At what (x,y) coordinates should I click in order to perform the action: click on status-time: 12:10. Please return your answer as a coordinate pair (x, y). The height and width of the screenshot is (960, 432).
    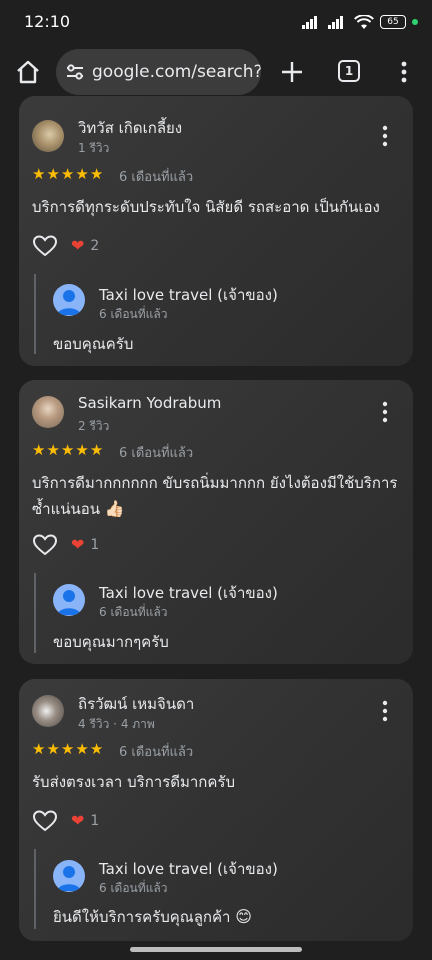
    Looking at the image, I should click on (47, 21).